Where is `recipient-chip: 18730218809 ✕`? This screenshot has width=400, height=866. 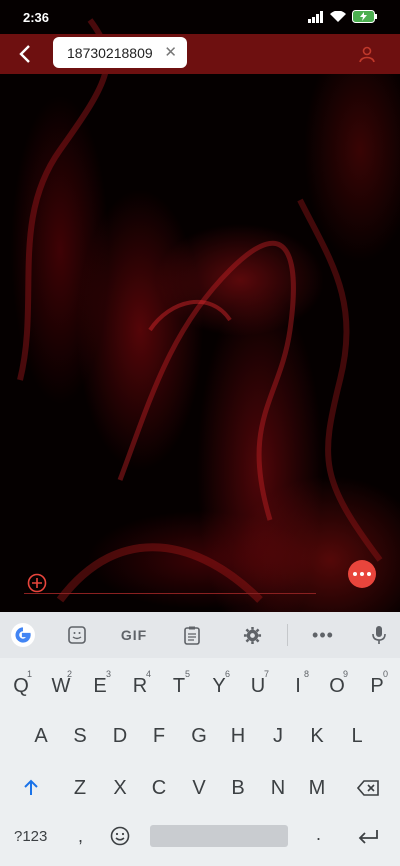 recipient-chip: 18730218809 ✕ is located at coordinates (120, 52).